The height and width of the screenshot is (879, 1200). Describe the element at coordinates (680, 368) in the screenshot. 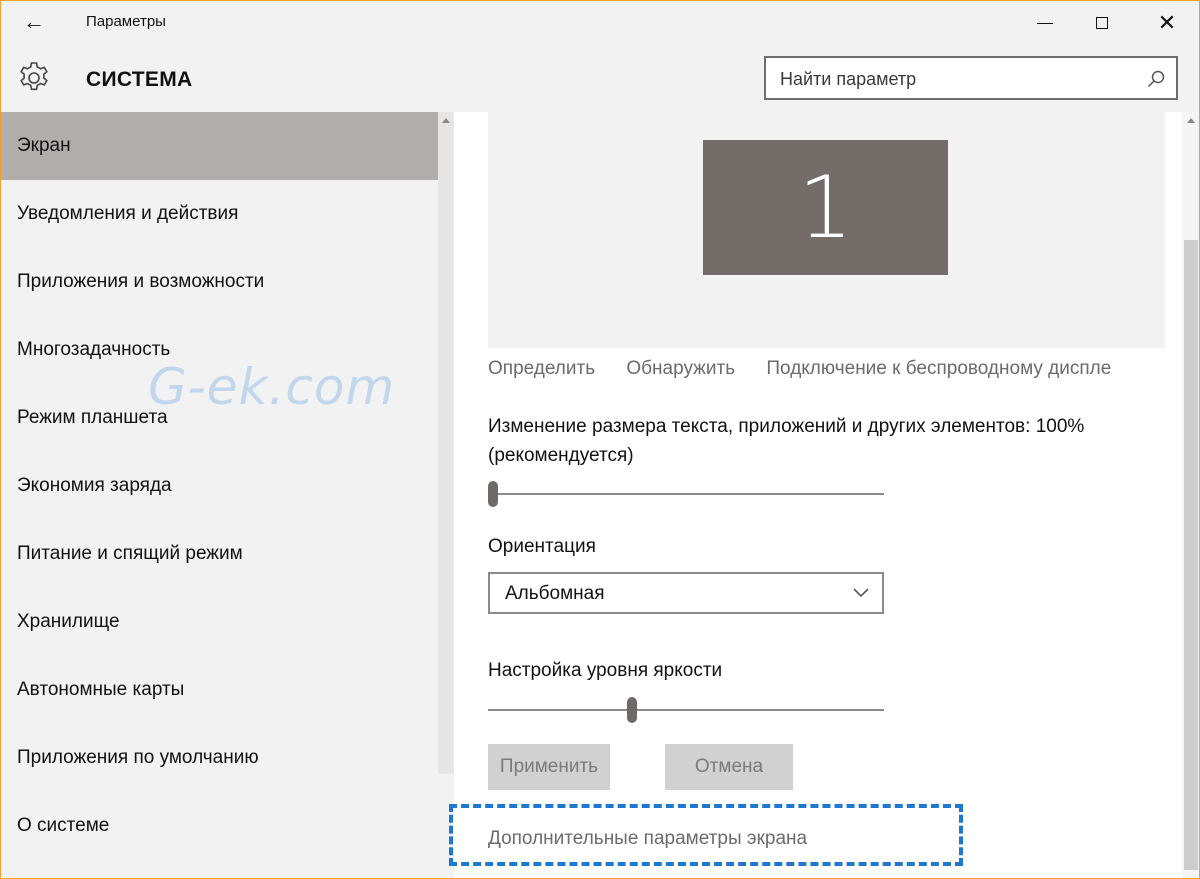

I see `detect-link: Обнаружить` at that location.